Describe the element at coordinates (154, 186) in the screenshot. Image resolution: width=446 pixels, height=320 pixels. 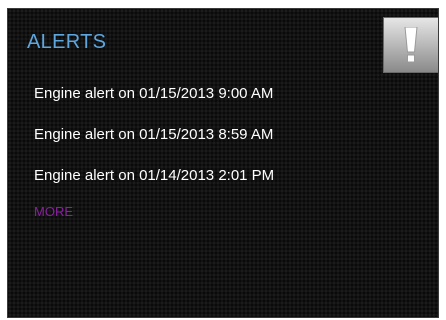
I see `alert-item: Engine alert on 01/14/2013 2:01 PM` at that location.